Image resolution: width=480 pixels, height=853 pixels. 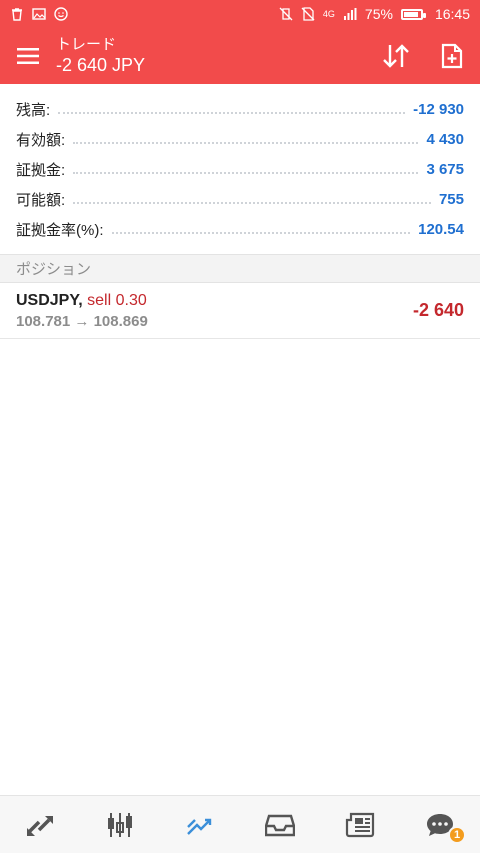 What do you see at coordinates (445, 169) in the screenshot?
I see `summary-value: 3 675` at bounding box center [445, 169].